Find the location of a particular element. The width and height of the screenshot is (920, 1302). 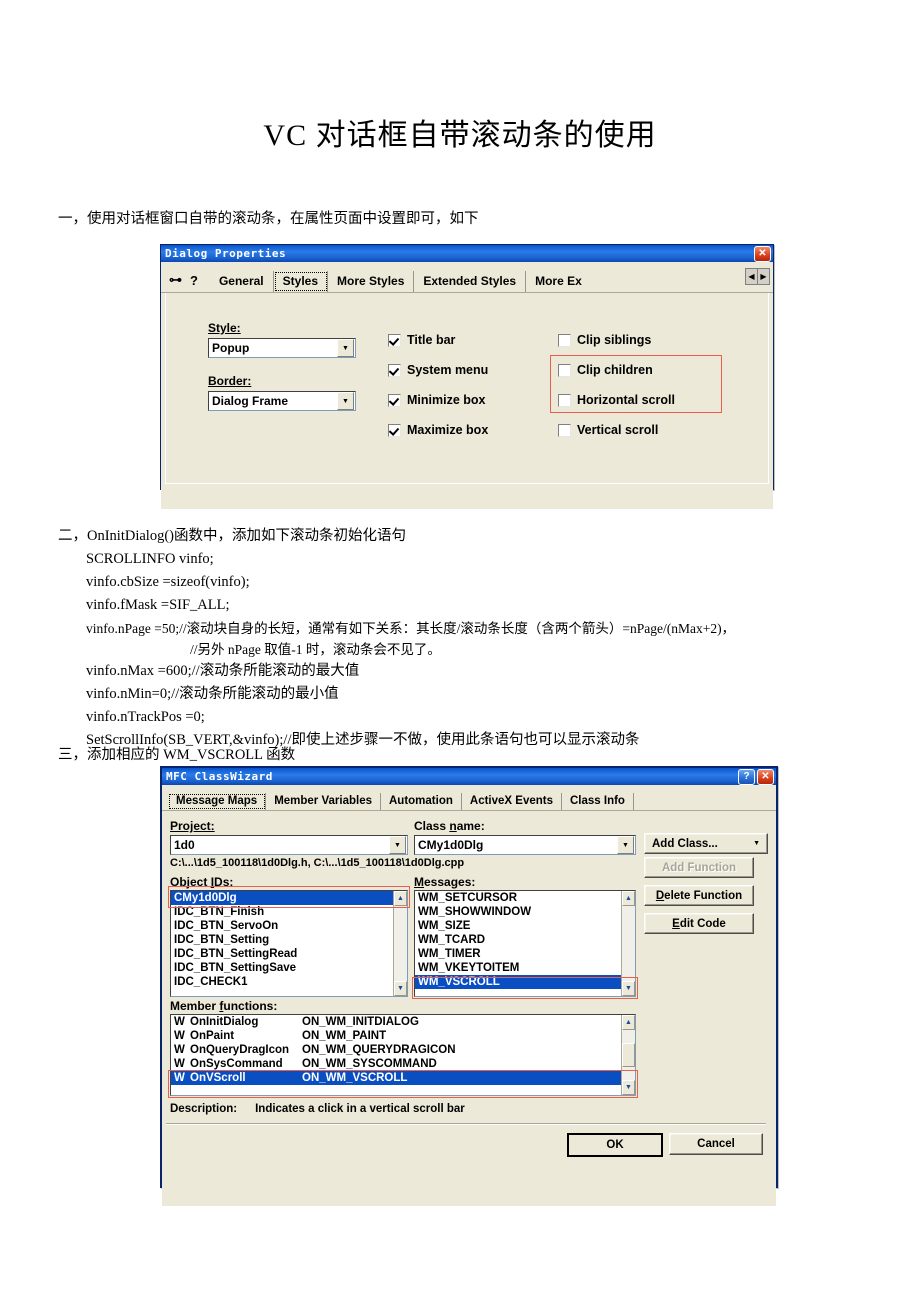

style-label: Style: is located at coordinates (224, 328).